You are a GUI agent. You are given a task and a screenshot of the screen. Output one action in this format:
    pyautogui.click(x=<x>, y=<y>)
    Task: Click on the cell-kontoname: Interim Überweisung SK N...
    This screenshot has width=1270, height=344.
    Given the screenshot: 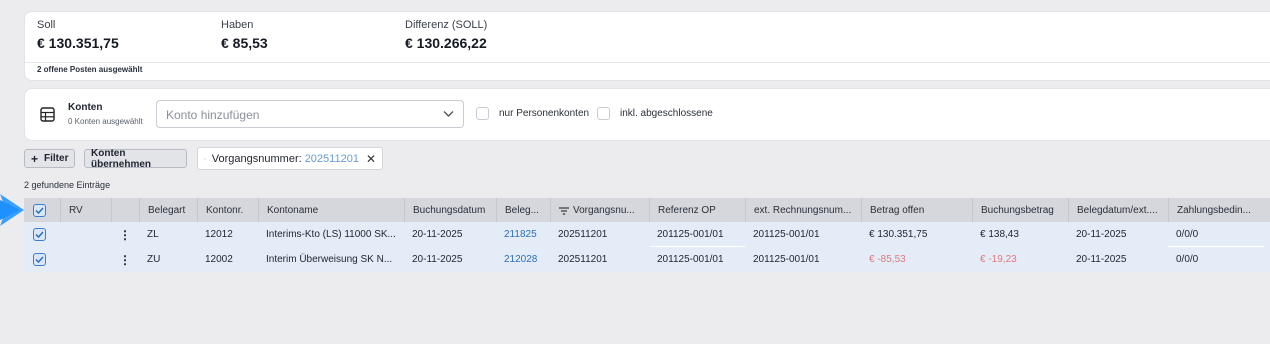 What is the action you would take?
    pyautogui.click(x=329, y=259)
    